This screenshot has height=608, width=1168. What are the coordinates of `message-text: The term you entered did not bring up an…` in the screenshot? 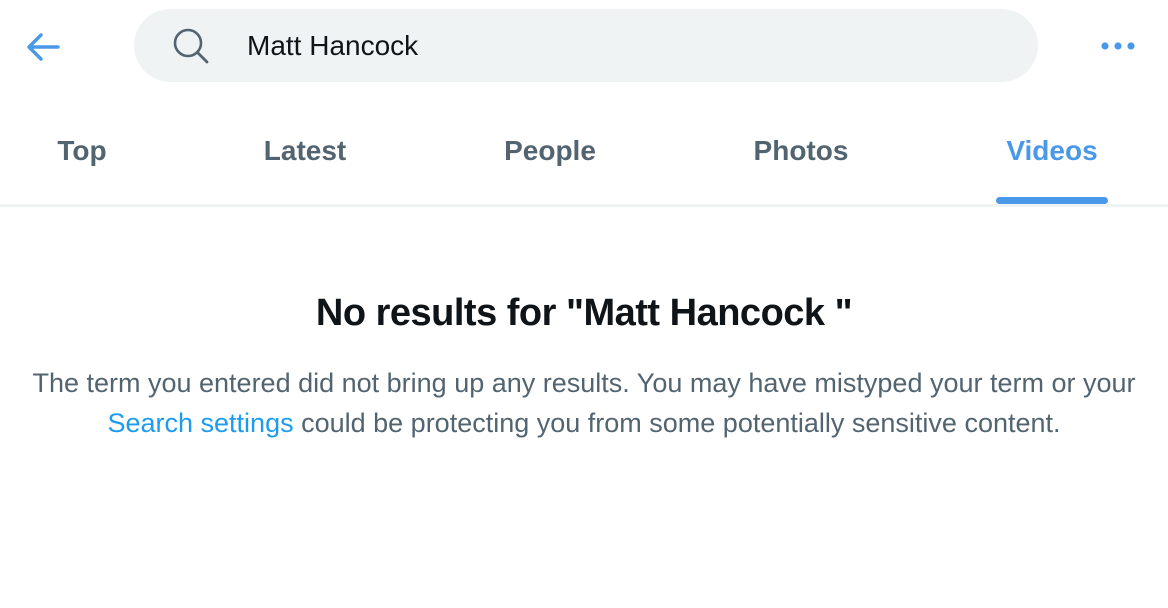 It's located at (584, 383).